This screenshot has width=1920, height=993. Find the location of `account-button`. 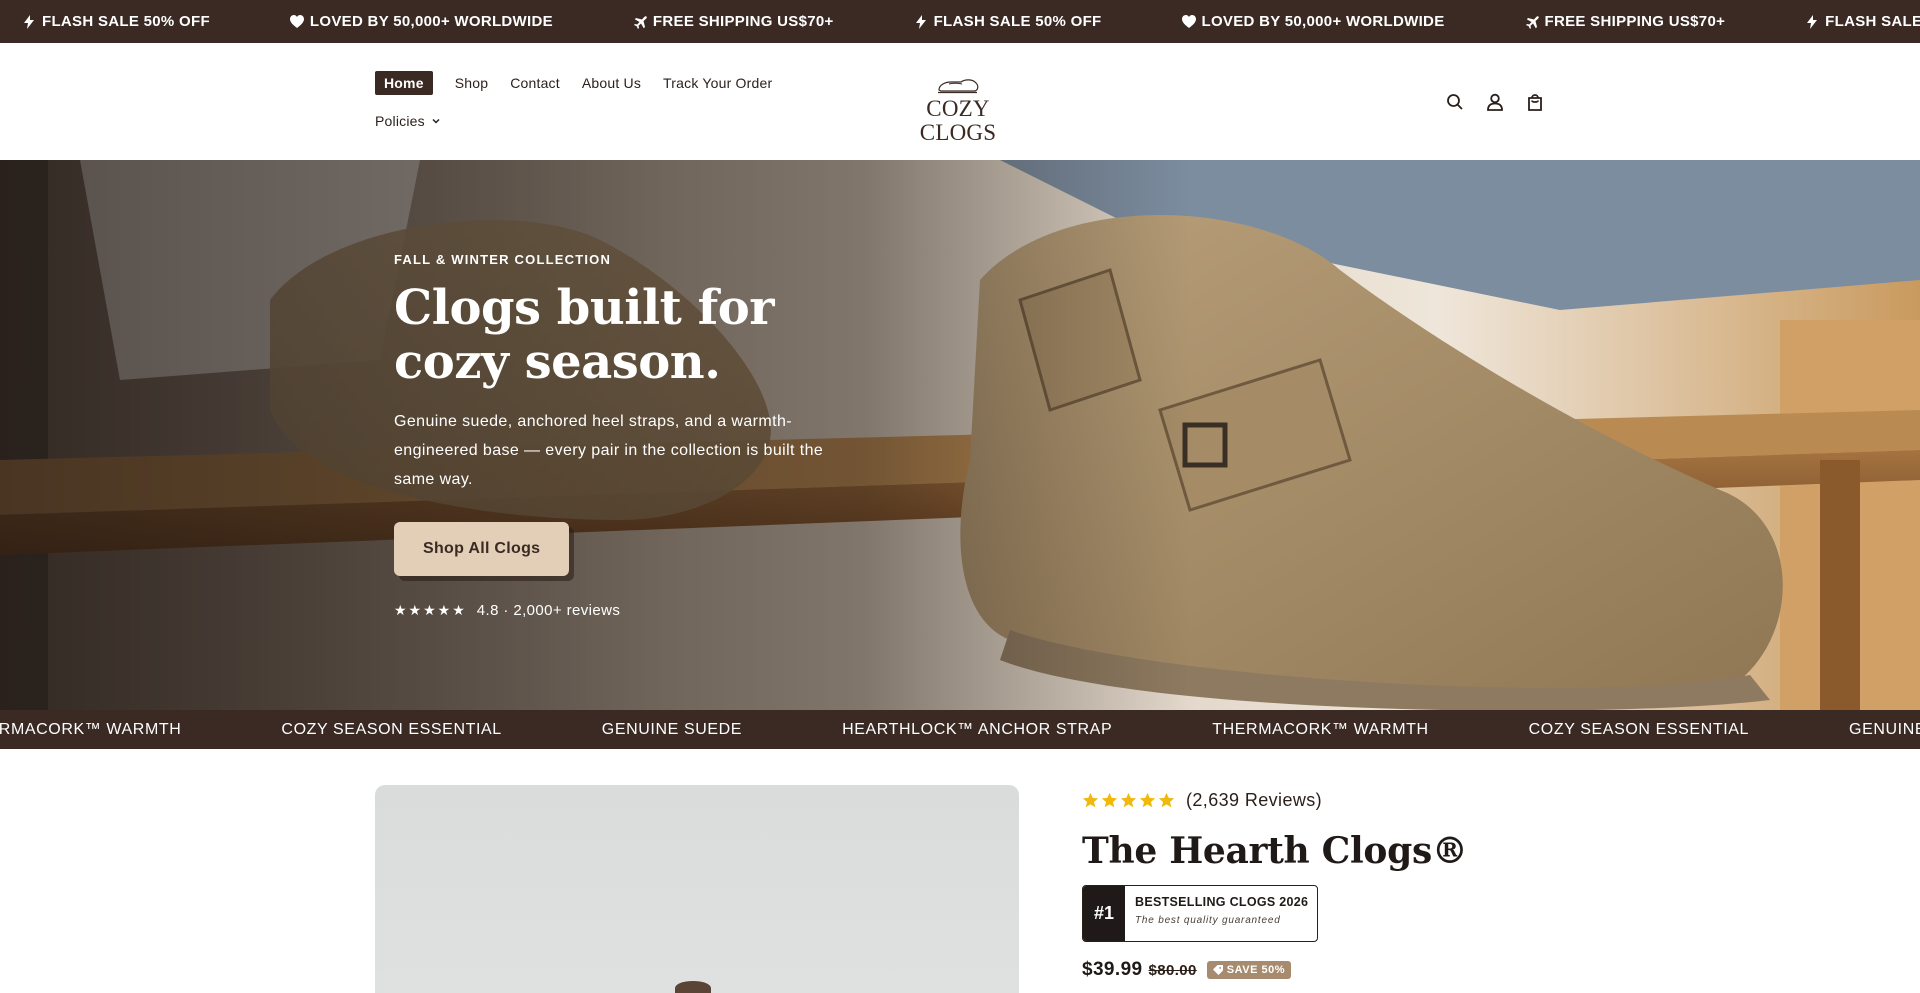

account-button is located at coordinates (1495, 102).